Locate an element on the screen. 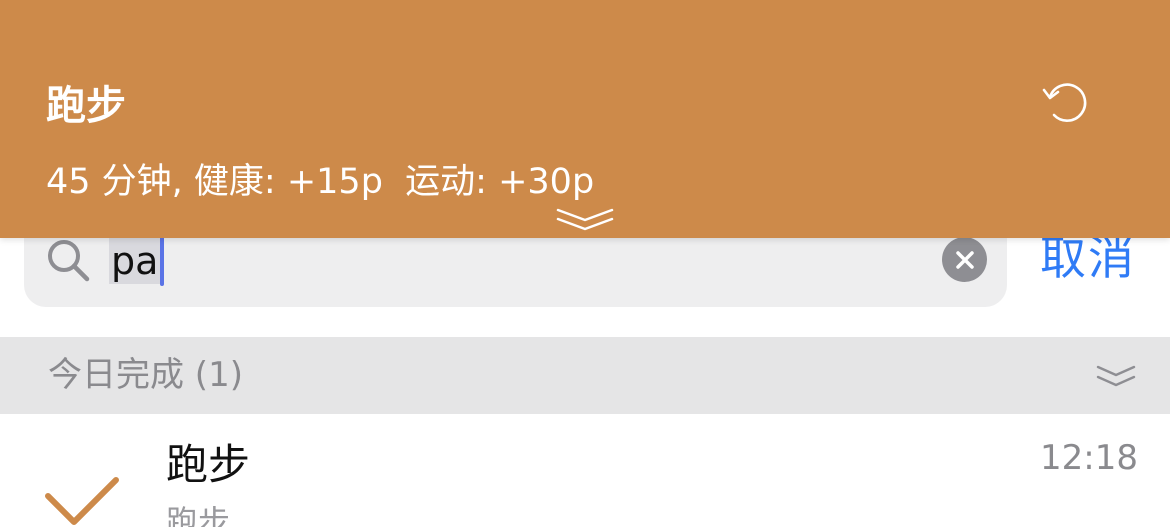  item-subtitle: 跑步 is located at coordinates (198, 515).